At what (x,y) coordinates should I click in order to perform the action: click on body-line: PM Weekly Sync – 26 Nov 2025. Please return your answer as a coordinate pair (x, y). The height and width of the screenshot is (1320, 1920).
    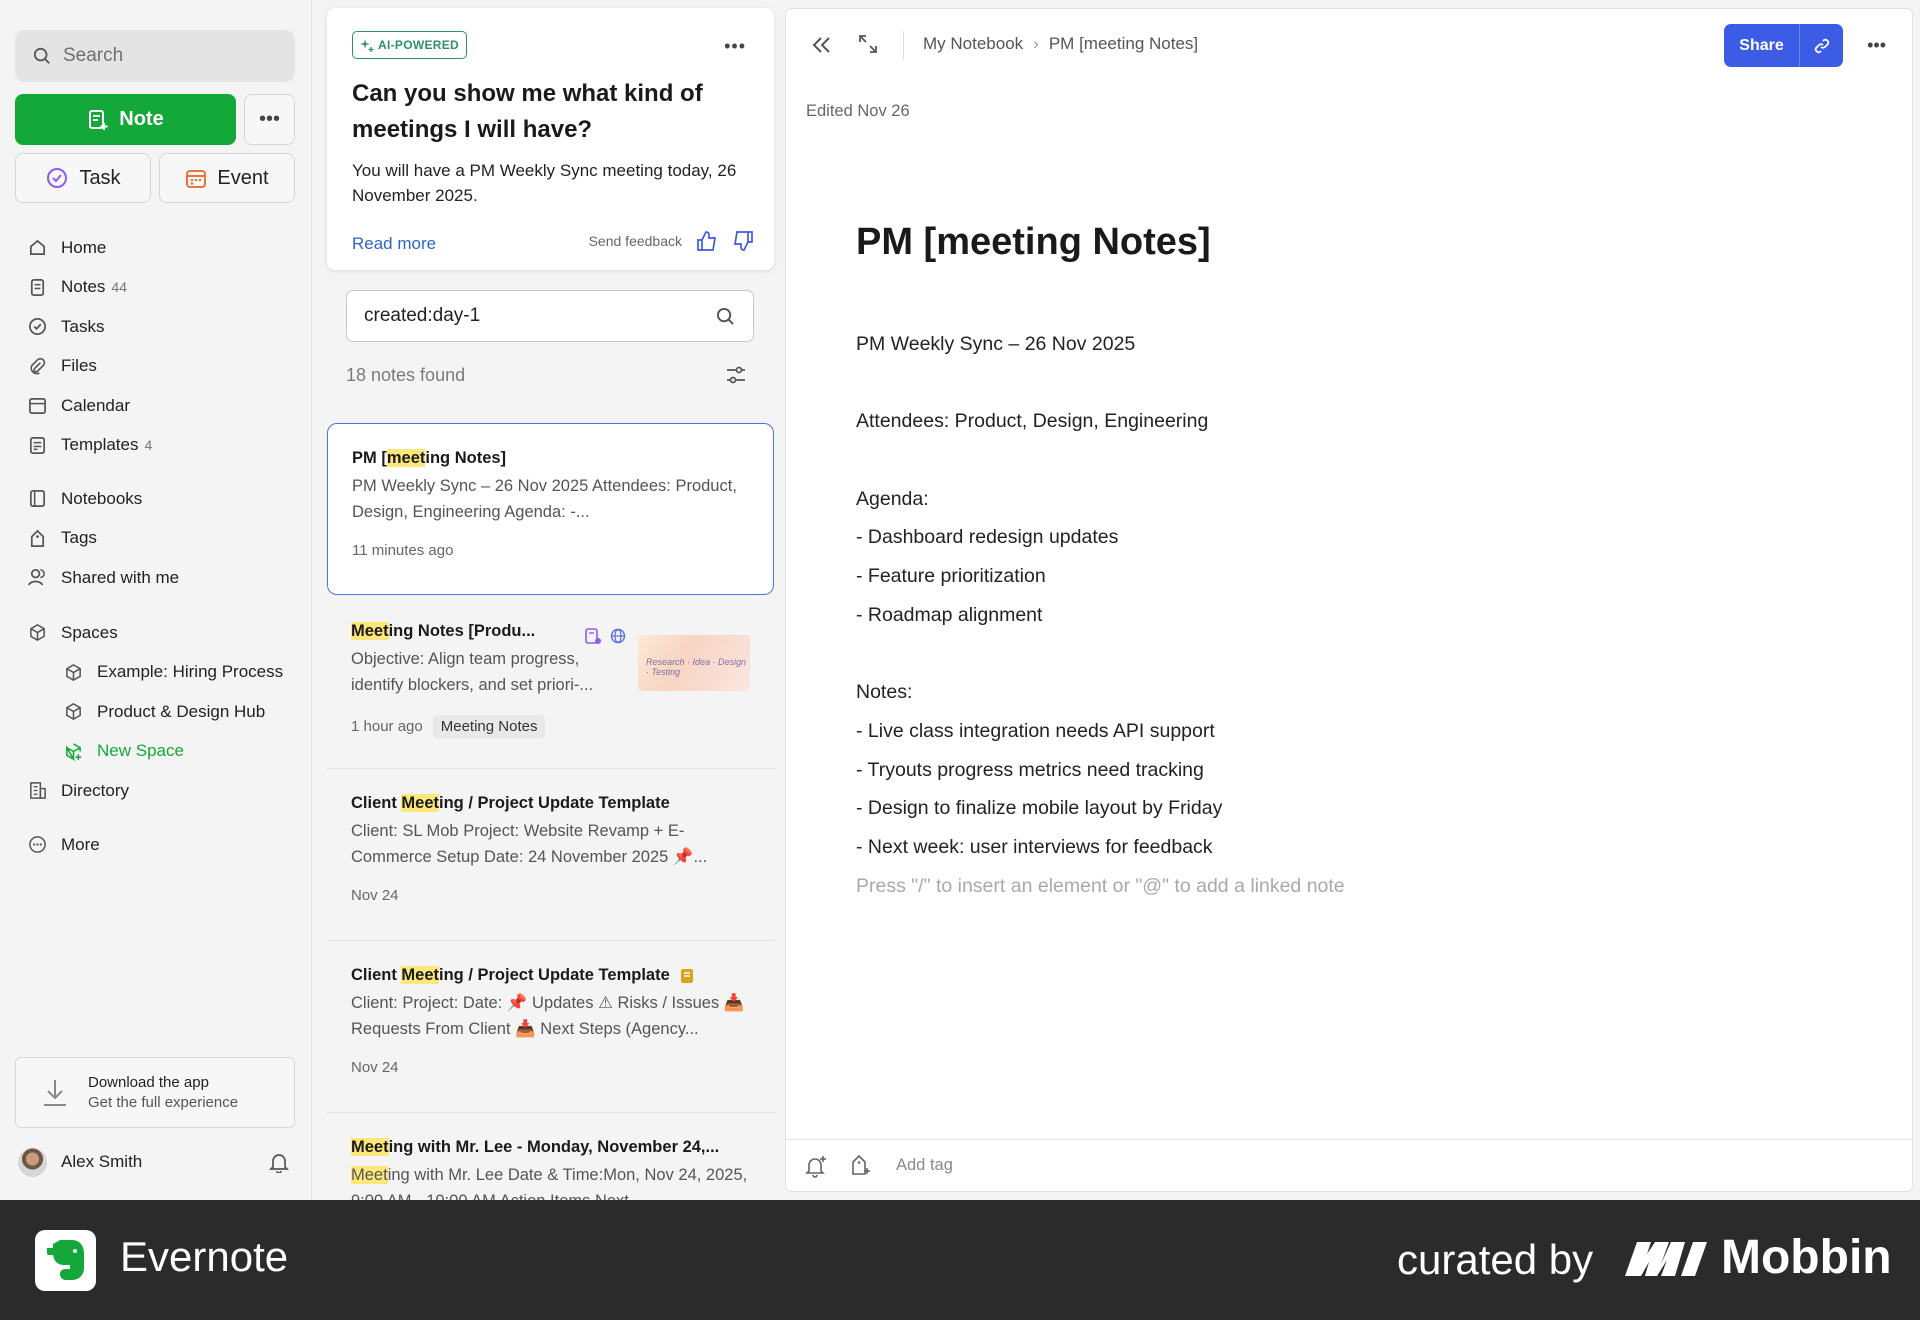
    Looking at the image, I should click on (996, 344).